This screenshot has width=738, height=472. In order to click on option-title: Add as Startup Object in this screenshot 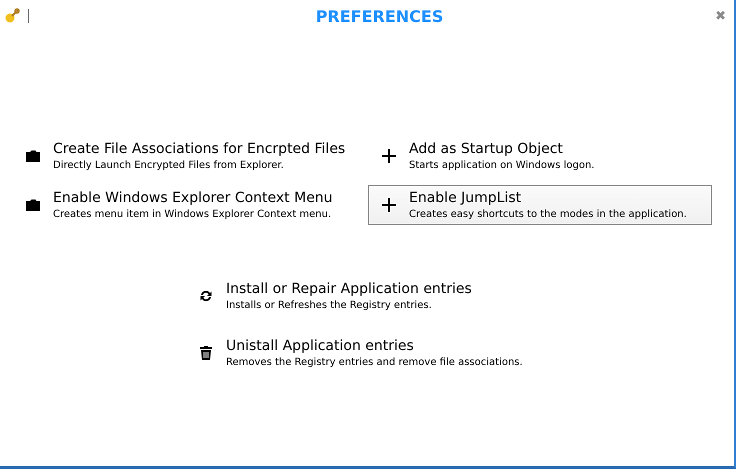, I will do `click(486, 149)`.